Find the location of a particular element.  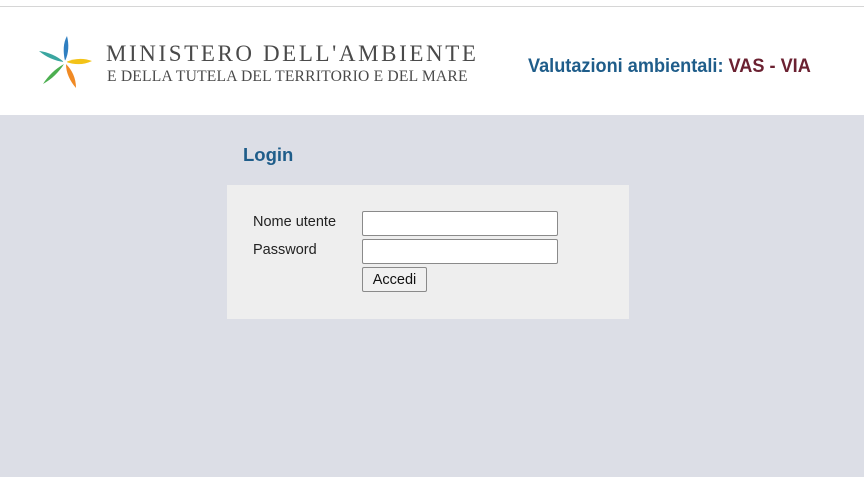

site-title-prefix: Valutazioni ambientali: is located at coordinates (628, 66).